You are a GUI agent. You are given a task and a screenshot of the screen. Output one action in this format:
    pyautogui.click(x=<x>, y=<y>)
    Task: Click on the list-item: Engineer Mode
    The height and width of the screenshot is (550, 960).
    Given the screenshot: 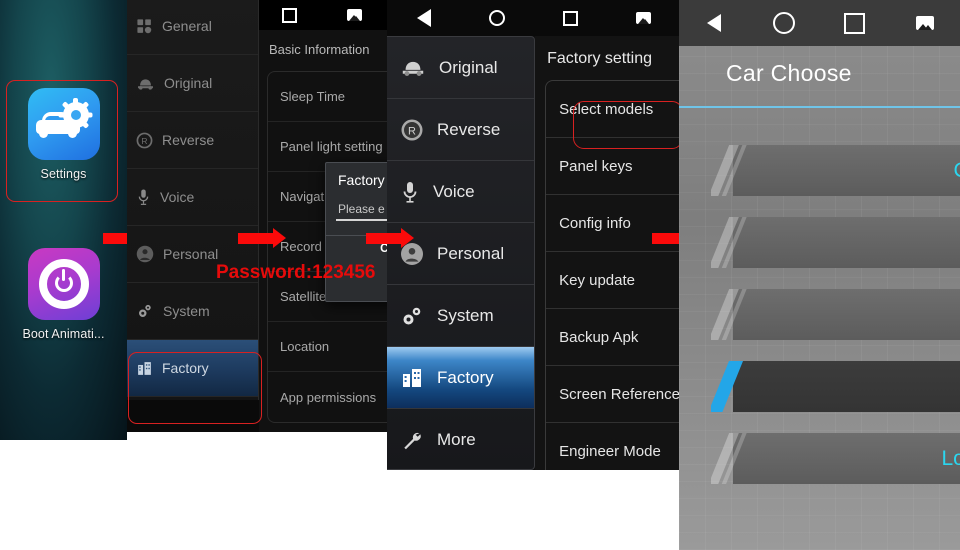 What is the action you would take?
    pyautogui.click(x=613, y=446)
    